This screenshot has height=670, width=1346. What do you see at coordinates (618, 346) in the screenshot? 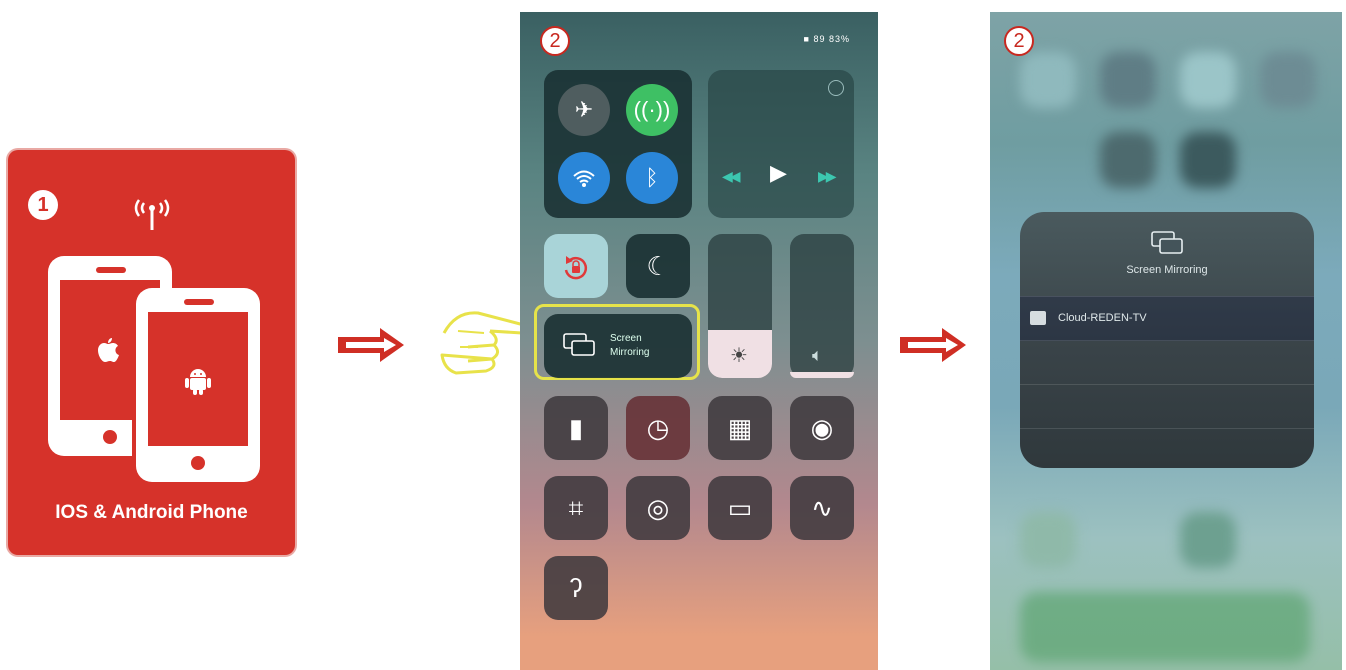
I see `screen-mirroring-button: Screen Mirroring` at bounding box center [618, 346].